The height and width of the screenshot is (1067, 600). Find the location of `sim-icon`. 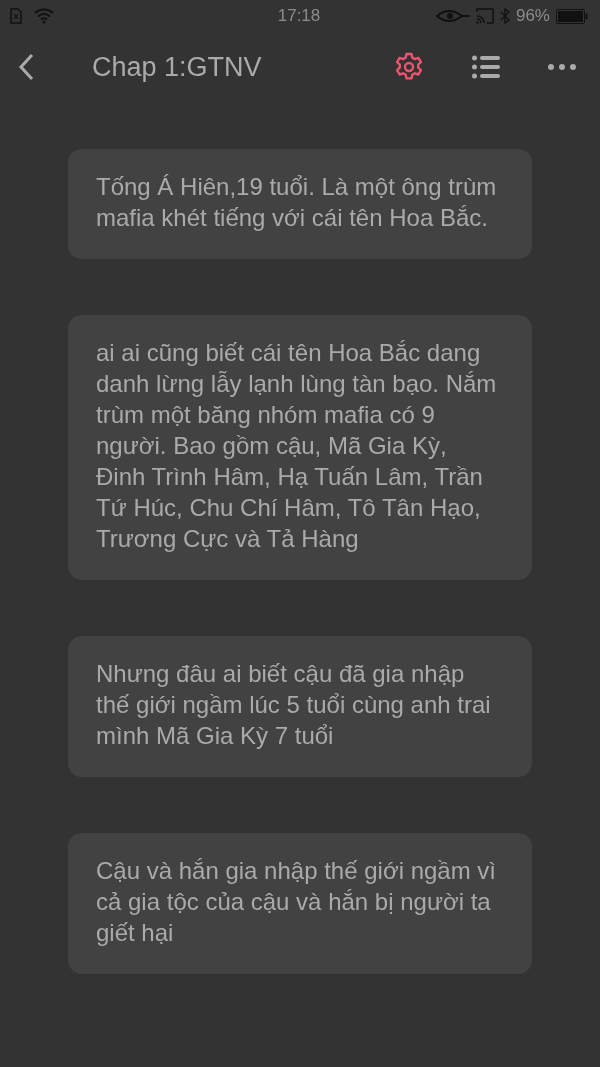

sim-icon is located at coordinates (16, 16).